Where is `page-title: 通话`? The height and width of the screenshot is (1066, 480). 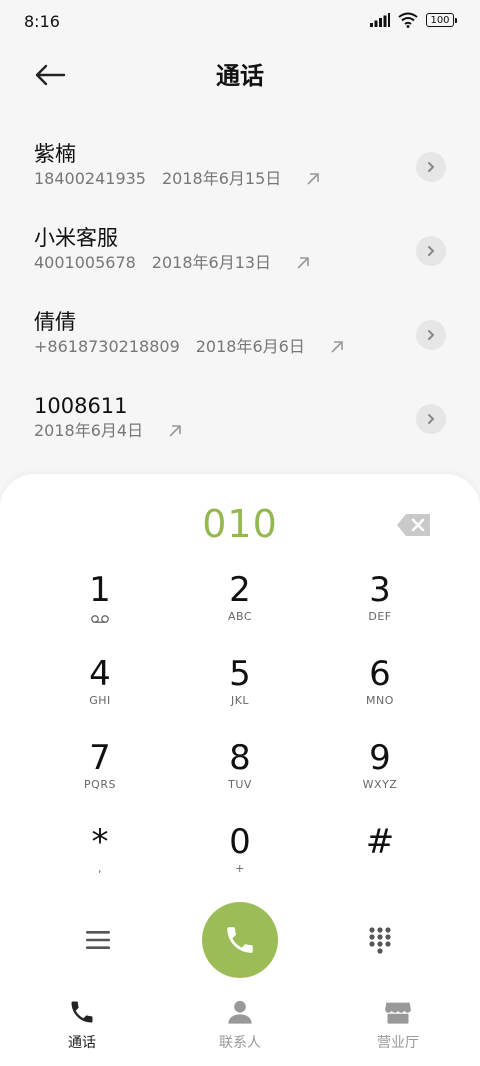
page-title: 通话 is located at coordinates (240, 76).